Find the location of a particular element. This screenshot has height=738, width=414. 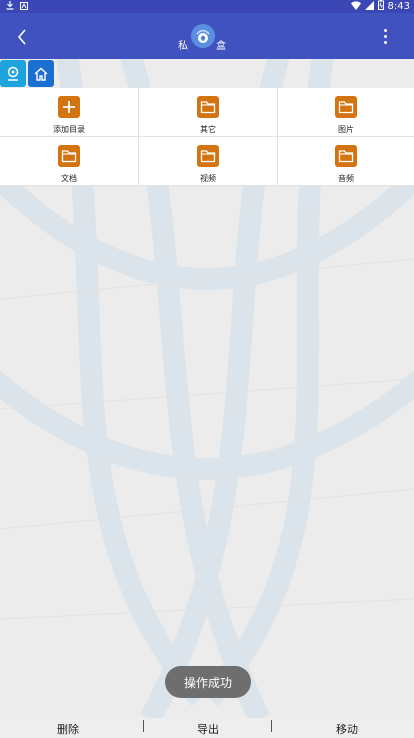

grid-item-label: 视频 is located at coordinates (208, 178).